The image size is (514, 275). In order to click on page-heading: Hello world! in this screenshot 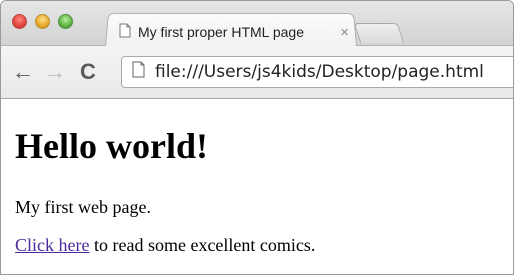, I will do `click(111, 146)`.